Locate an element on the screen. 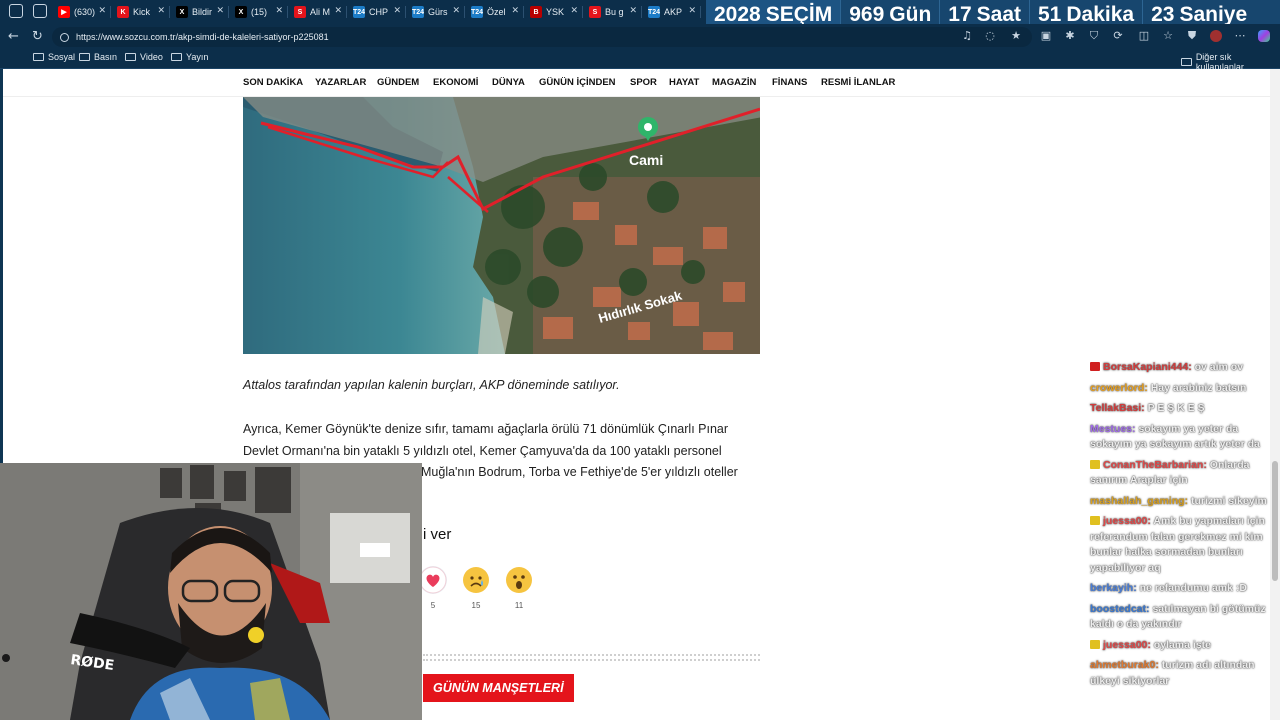 This screenshot has width=1280, height=720. bookmark-label: Sosyal is located at coordinates (62, 57).